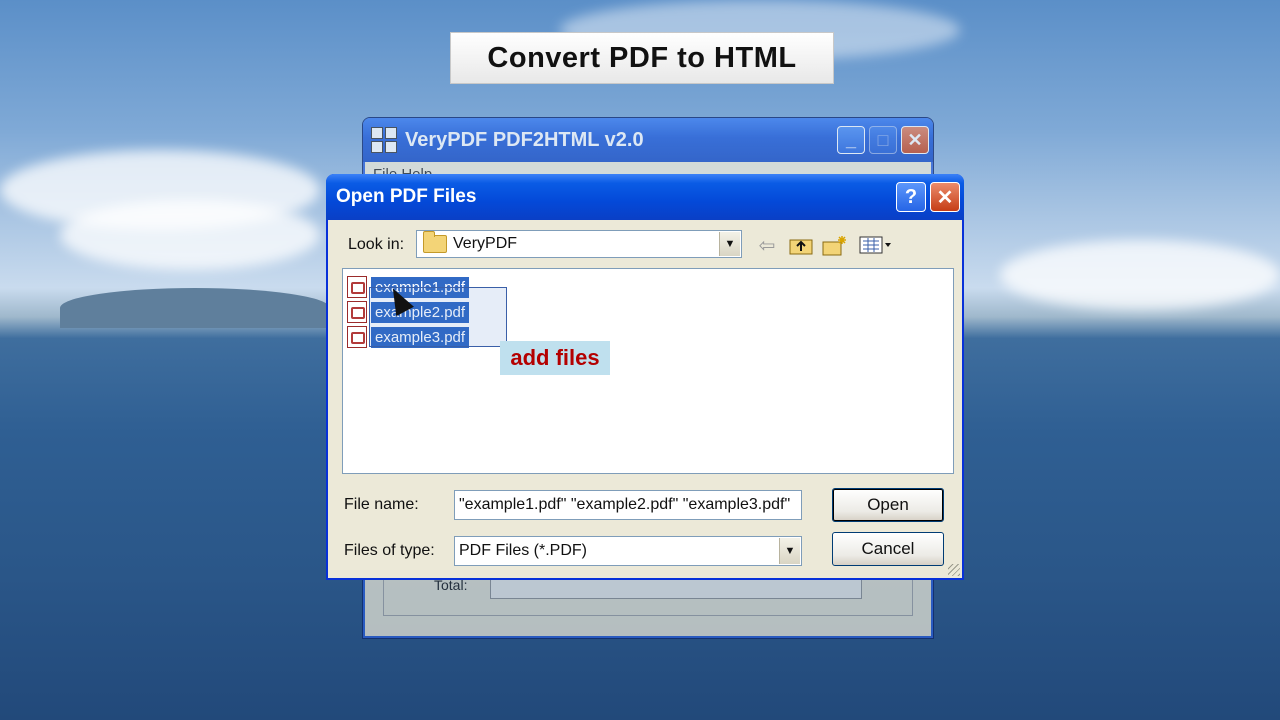  Describe the element at coordinates (523, 550) in the screenshot. I see `file-type-value: PDF Files (*.PDF)` at that location.